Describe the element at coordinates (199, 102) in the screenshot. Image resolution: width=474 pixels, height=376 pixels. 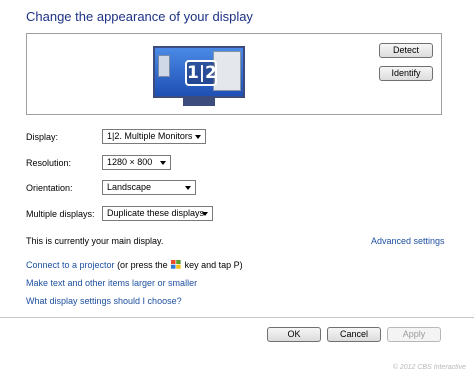
I see `monitor-stand` at that location.